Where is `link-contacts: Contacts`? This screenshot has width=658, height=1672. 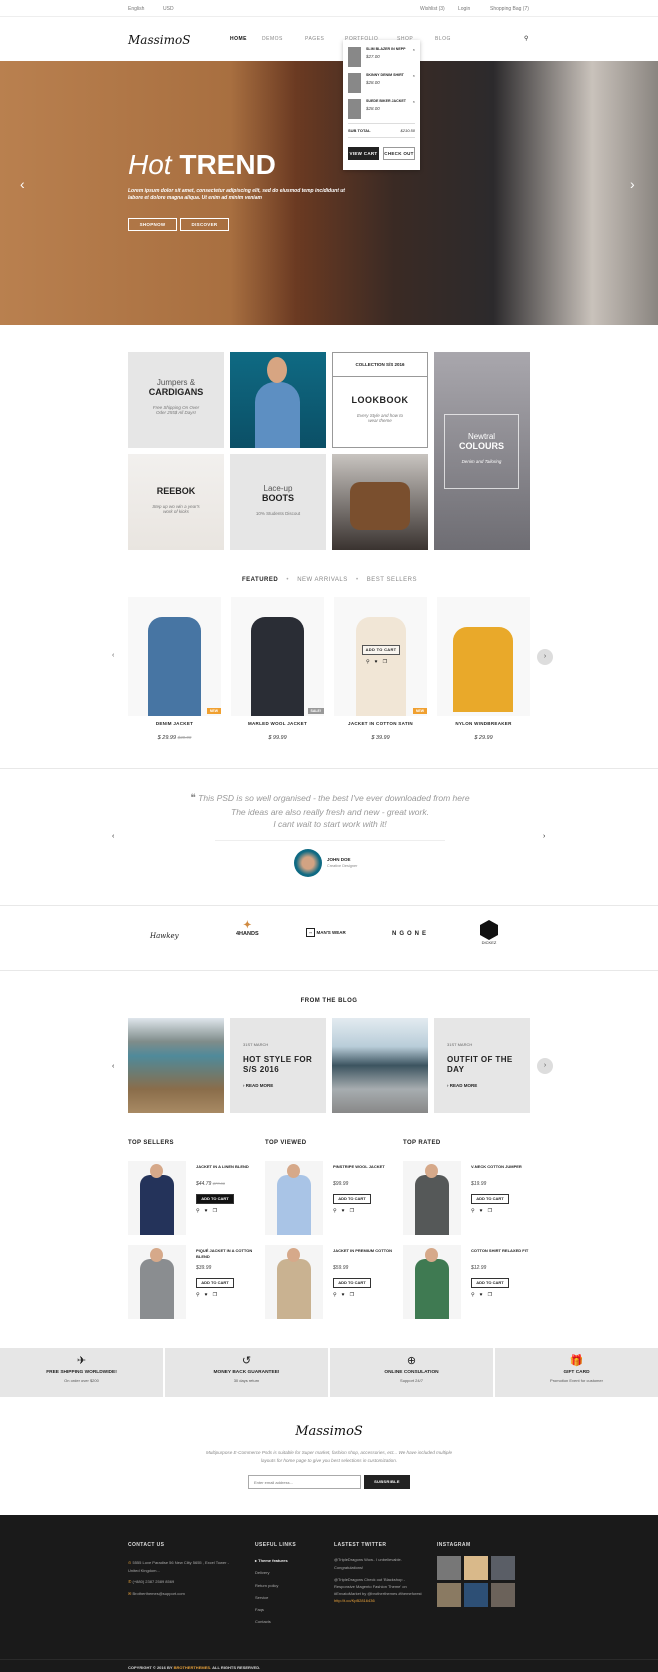
link-contacts: Contacts is located at coordinates (271, 1622).